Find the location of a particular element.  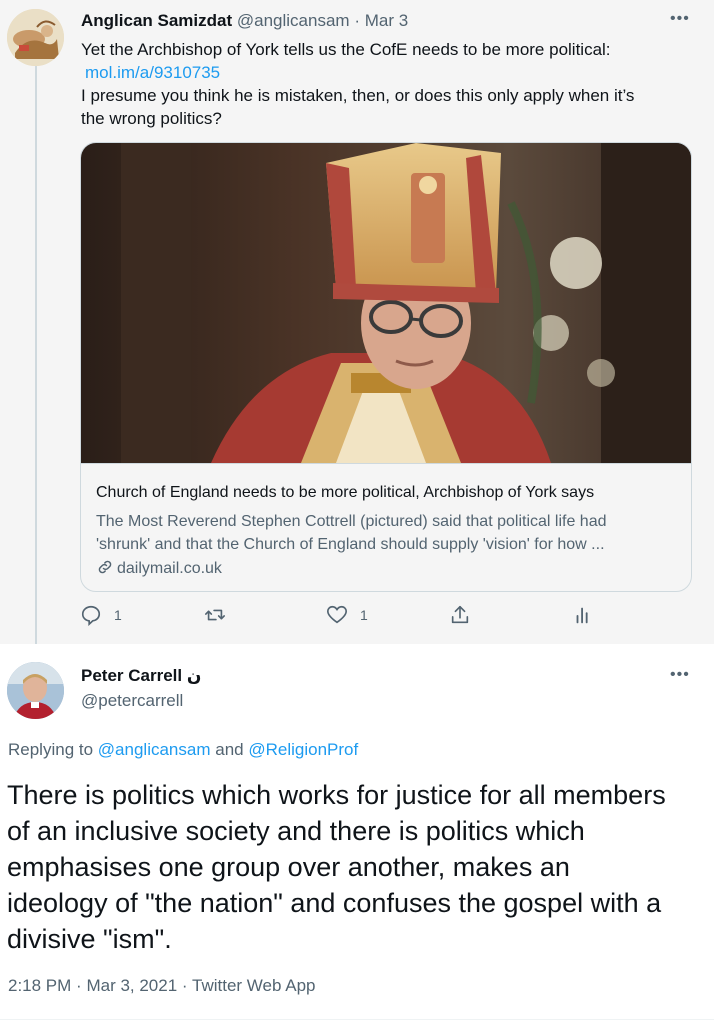

tweet-text-line: divisive "ism". is located at coordinates (89, 939).